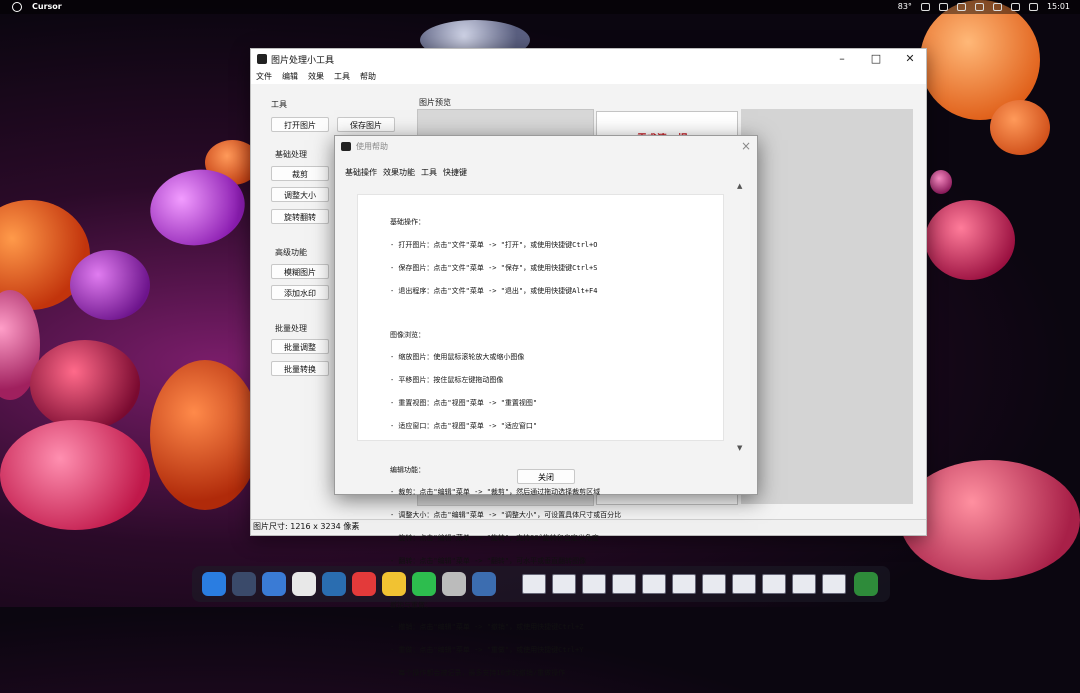  I want to click on window-title: 图片处理小工具, so click(303, 61).